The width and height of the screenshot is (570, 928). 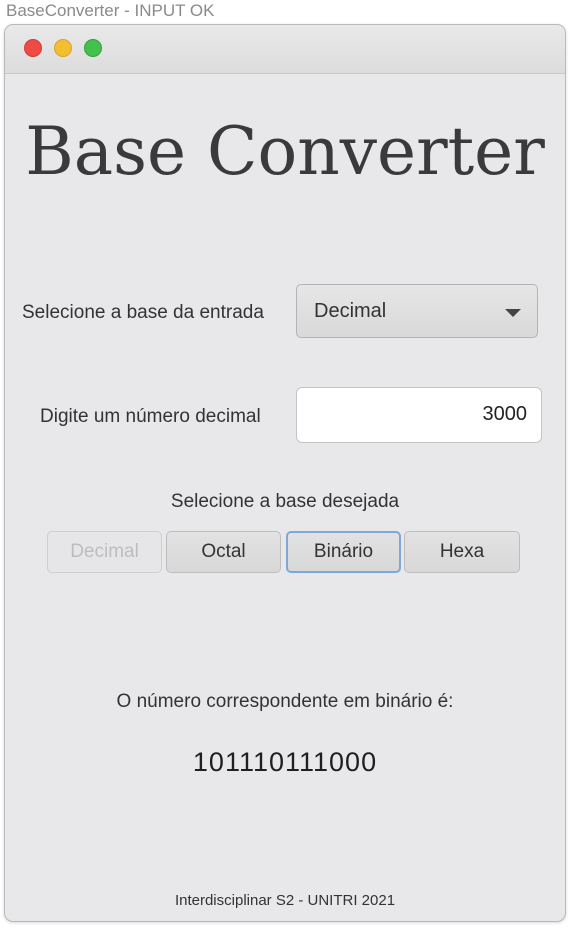 What do you see at coordinates (143, 312) in the screenshot?
I see `input-base-label: Selecione a base da entrada` at bounding box center [143, 312].